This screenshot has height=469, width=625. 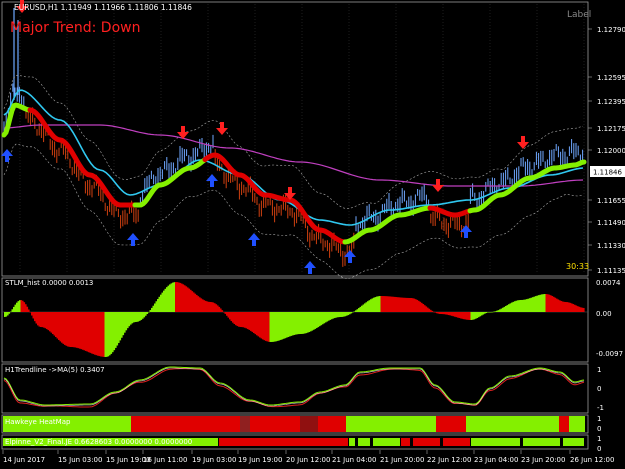 I want to click on time-label: 14 Jun 2017, so click(x=24, y=460).